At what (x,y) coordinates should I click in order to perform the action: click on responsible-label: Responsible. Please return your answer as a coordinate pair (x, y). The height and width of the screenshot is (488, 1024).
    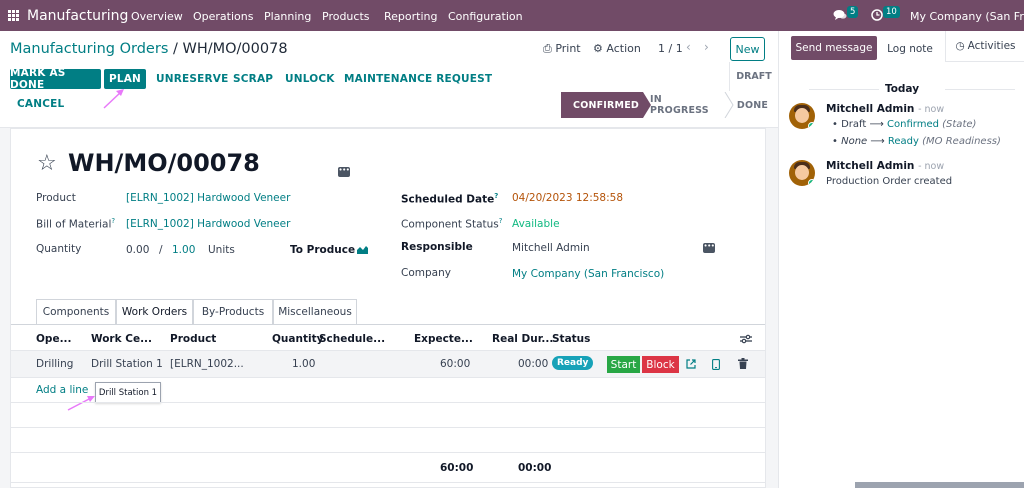
    Looking at the image, I should click on (437, 247).